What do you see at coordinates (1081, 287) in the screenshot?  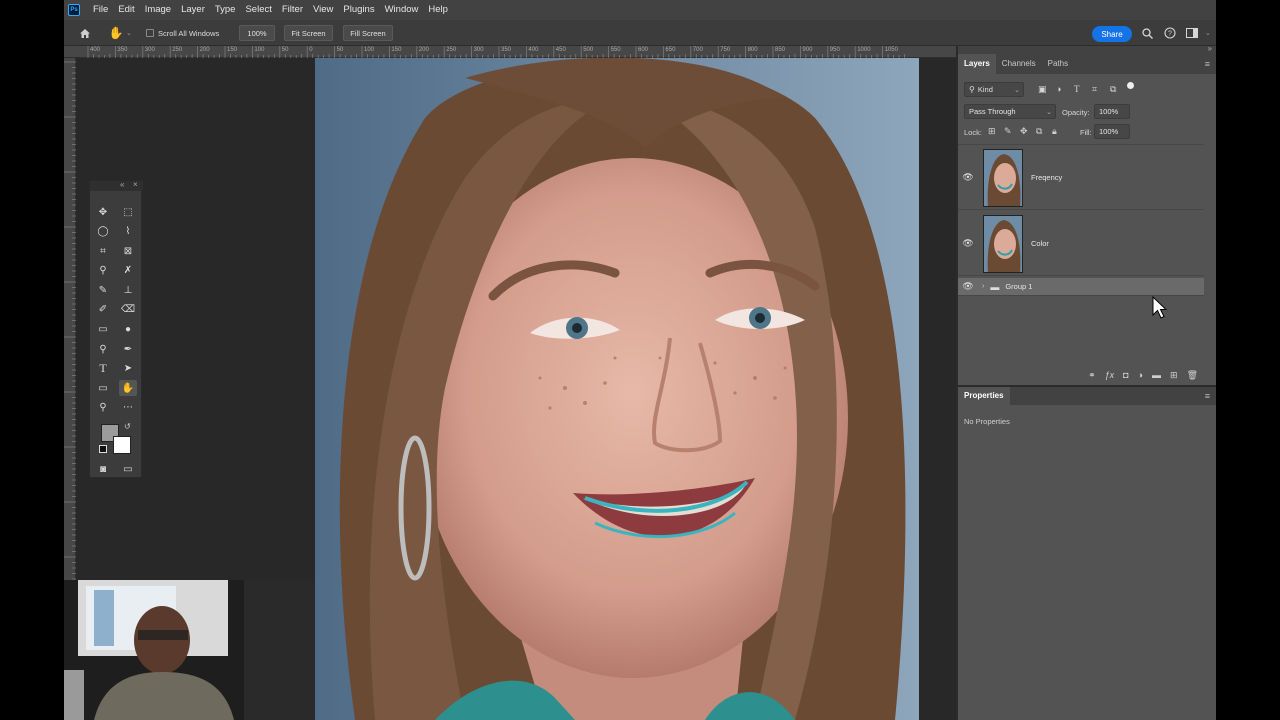 I see `layer-row-group-1: 👁︎ › ▬ Group 1` at bounding box center [1081, 287].